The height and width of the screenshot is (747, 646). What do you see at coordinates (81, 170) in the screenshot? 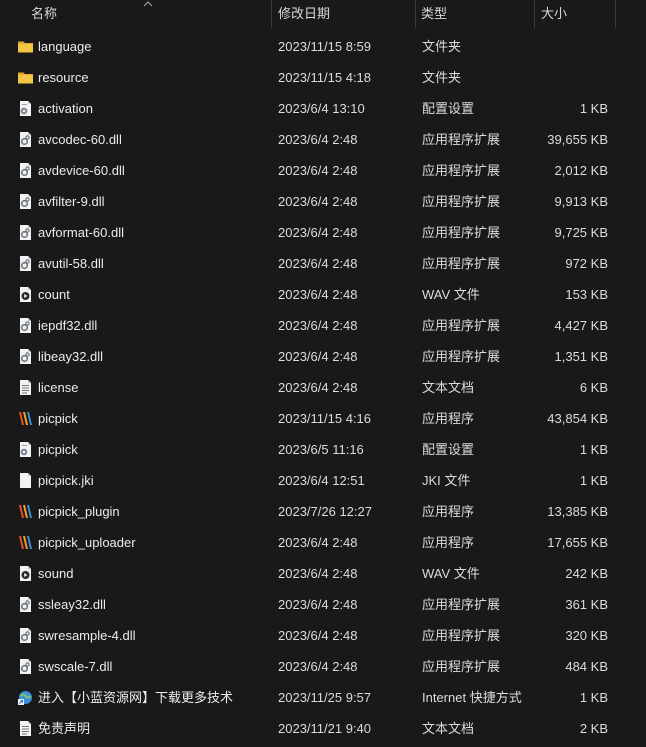
I see `file-name: avdevice-60.dll` at bounding box center [81, 170].